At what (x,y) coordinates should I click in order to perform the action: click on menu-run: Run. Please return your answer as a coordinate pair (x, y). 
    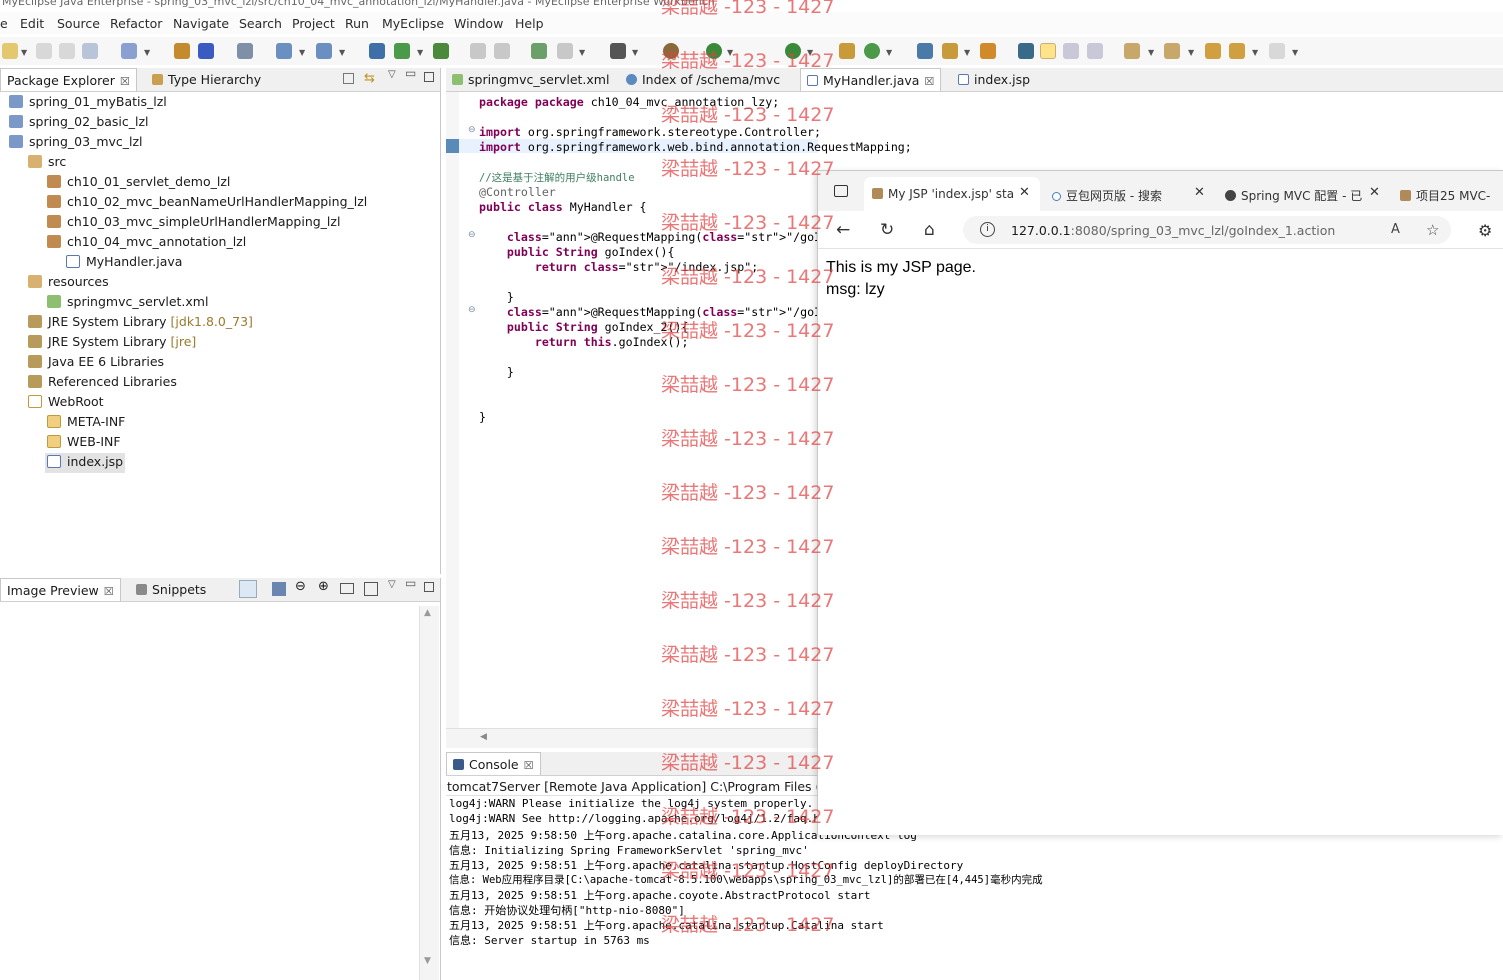
    Looking at the image, I should click on (357, 23).